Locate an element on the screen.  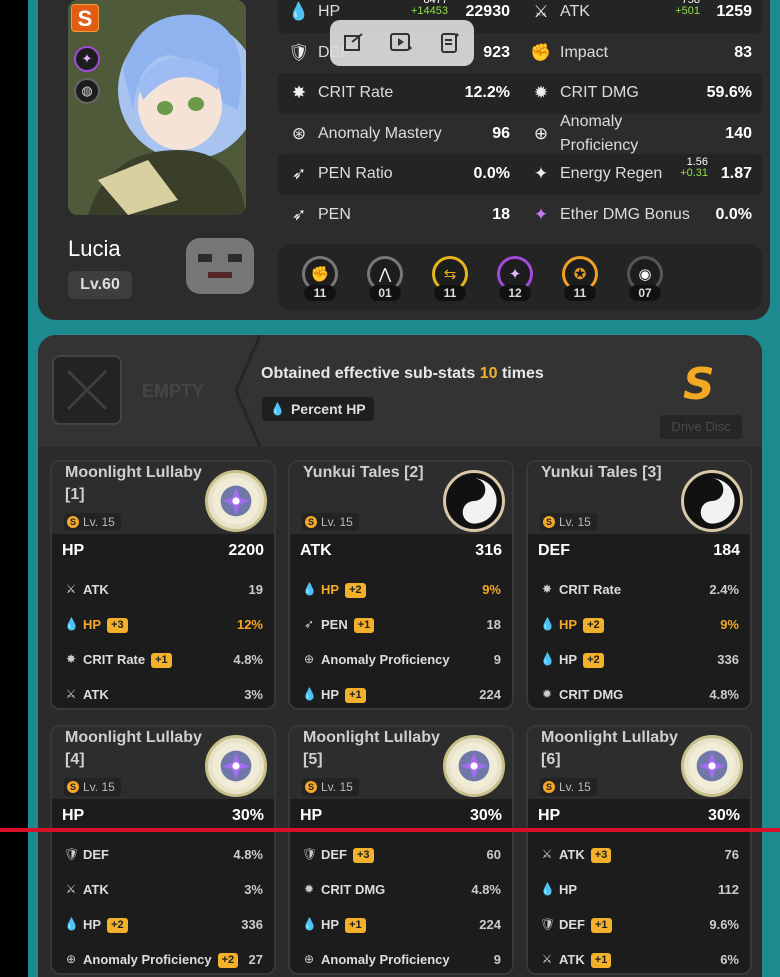
empty-disc-slot is located at coordinates (87, 390).